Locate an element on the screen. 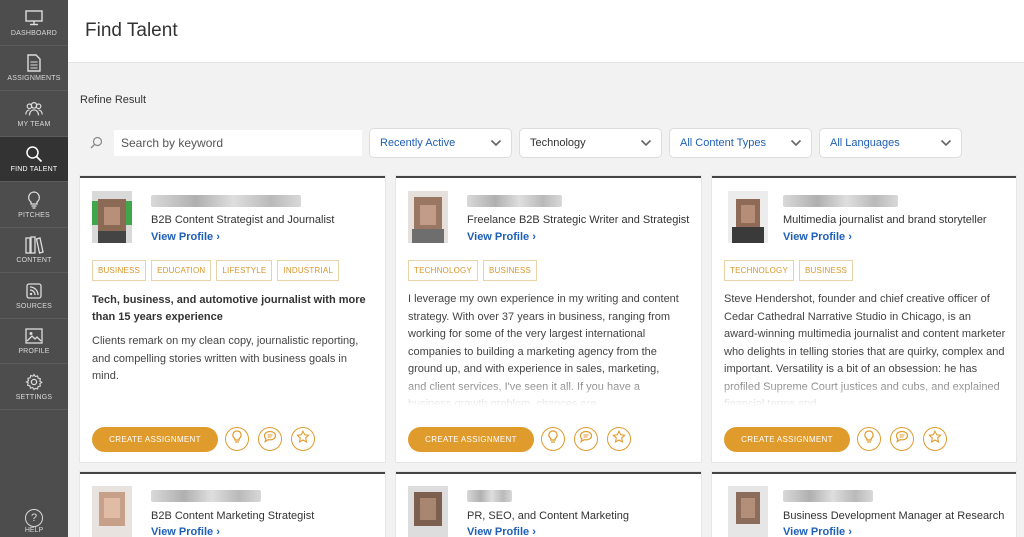 The width and height of the screenshot is (1024, 537). sidebar-item-pitches: PITCHES is located at coordinates (34, 205).